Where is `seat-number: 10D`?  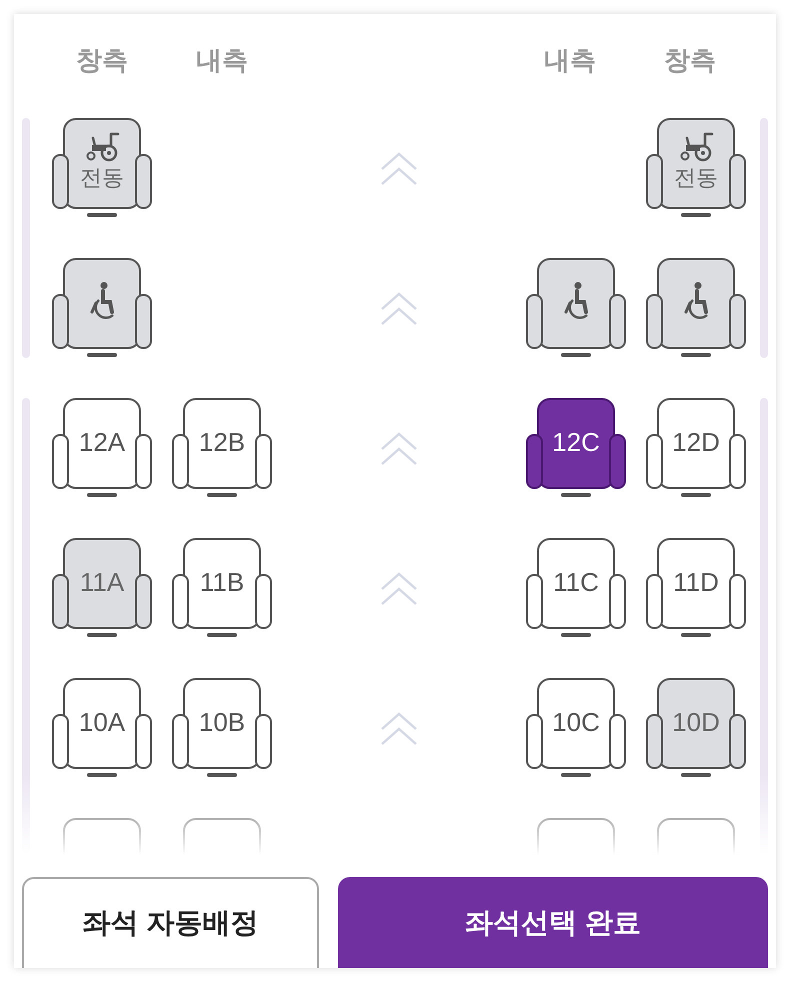
seat-number: 10D is located at coordinates (696, 722).